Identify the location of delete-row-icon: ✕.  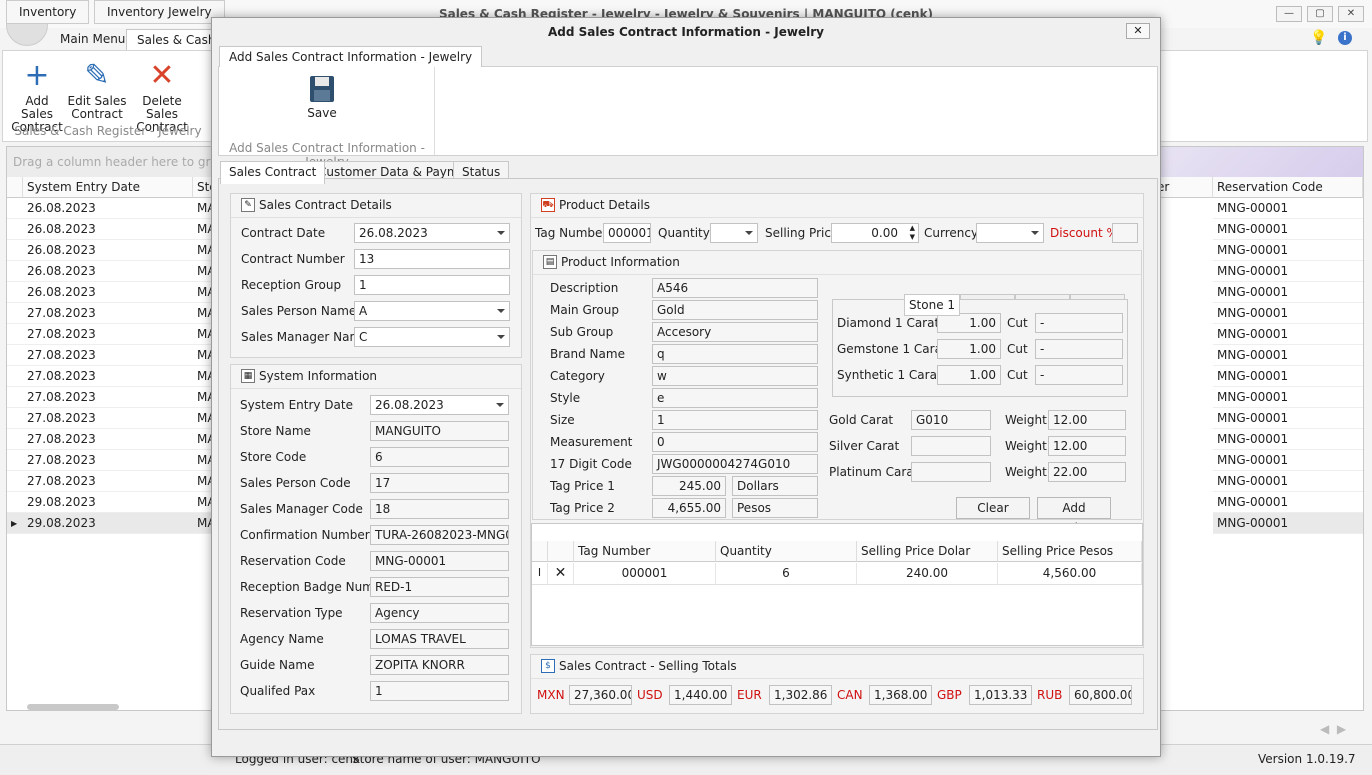
(561, 574).